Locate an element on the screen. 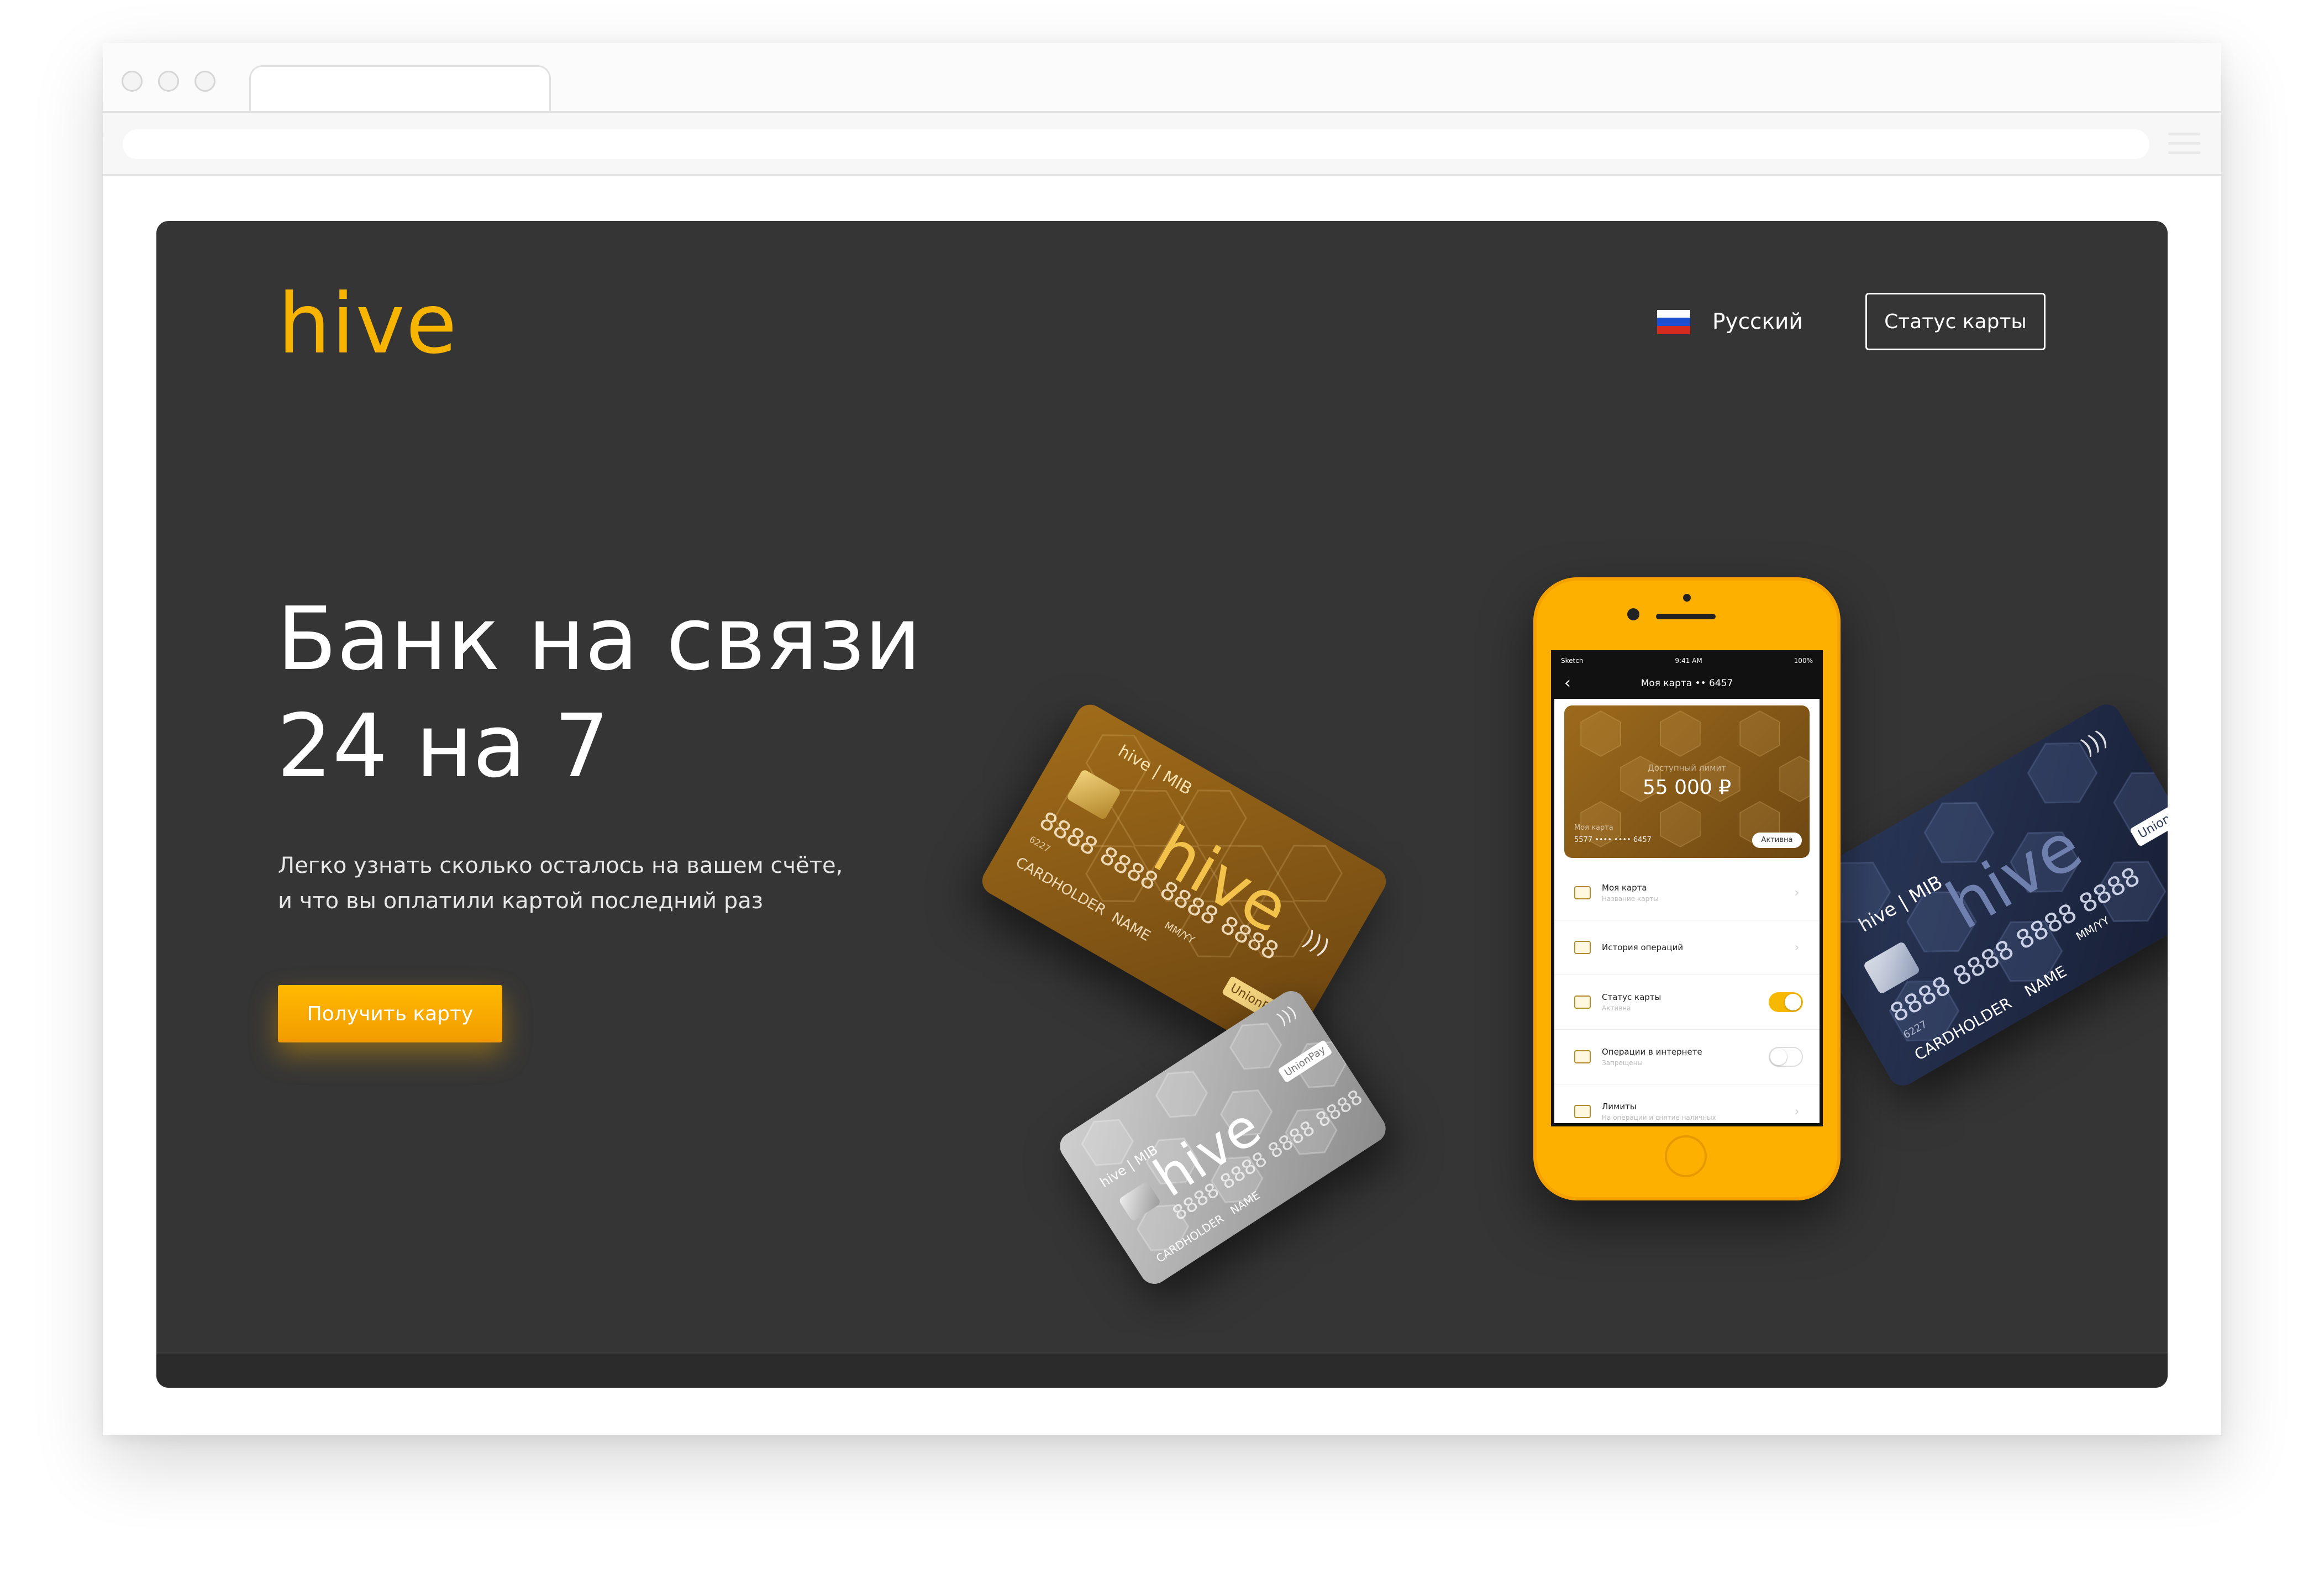 This screenshot has height=1596, width=2324. menu-item-title: Моя карта is located at coordinates (1624, 888).